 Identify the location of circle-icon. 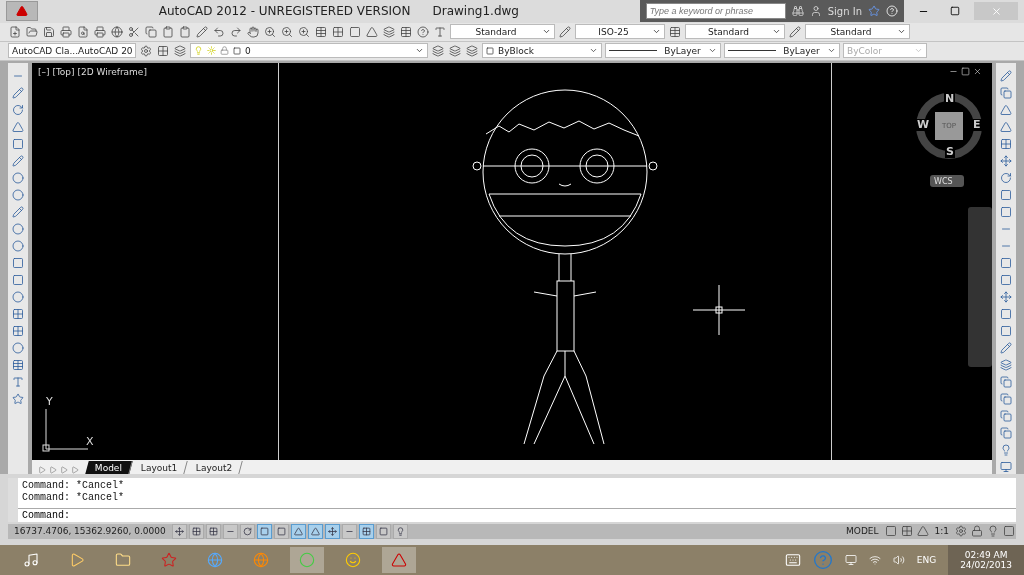
(18, 178).